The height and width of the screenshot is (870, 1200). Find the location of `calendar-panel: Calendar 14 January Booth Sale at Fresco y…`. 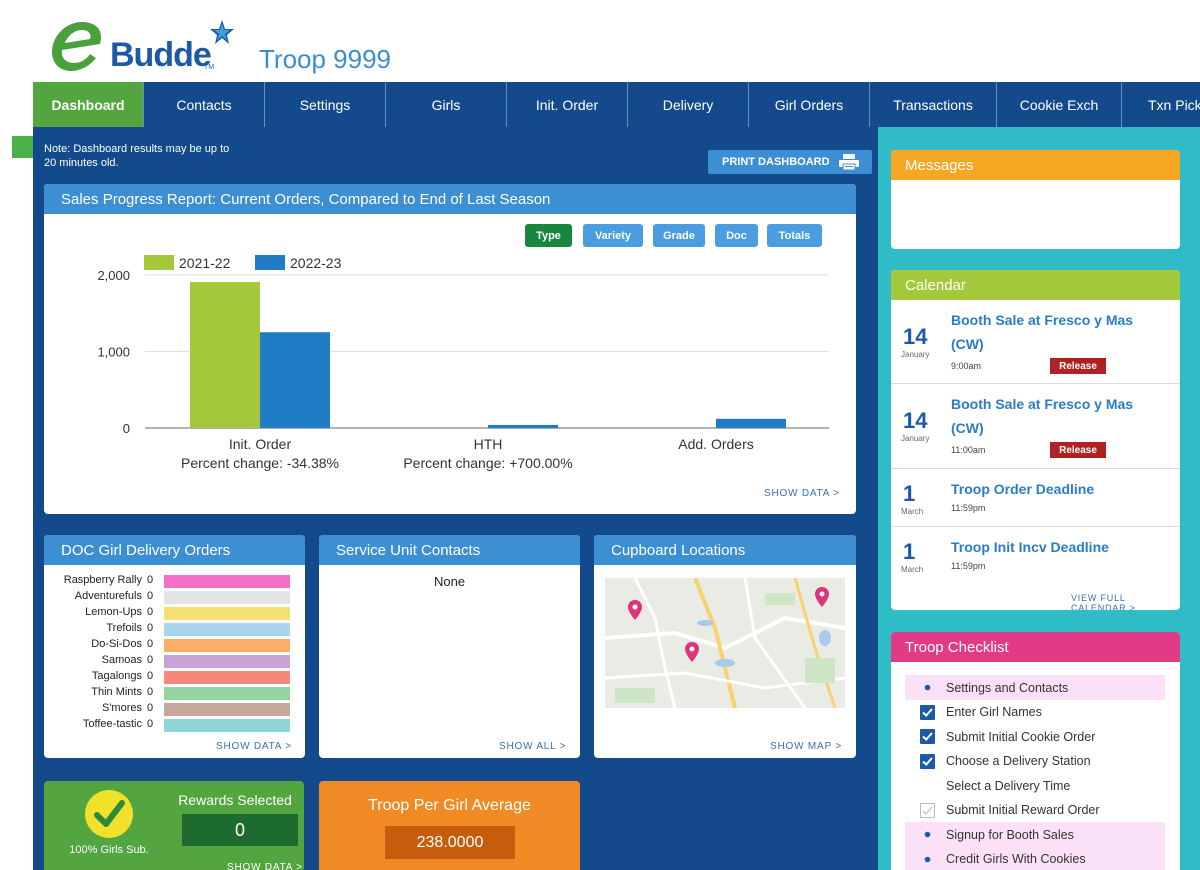

calendar-panel: Calendar 14 January Booth Sale at Fresco y… is located at coordinates (1035, 440).